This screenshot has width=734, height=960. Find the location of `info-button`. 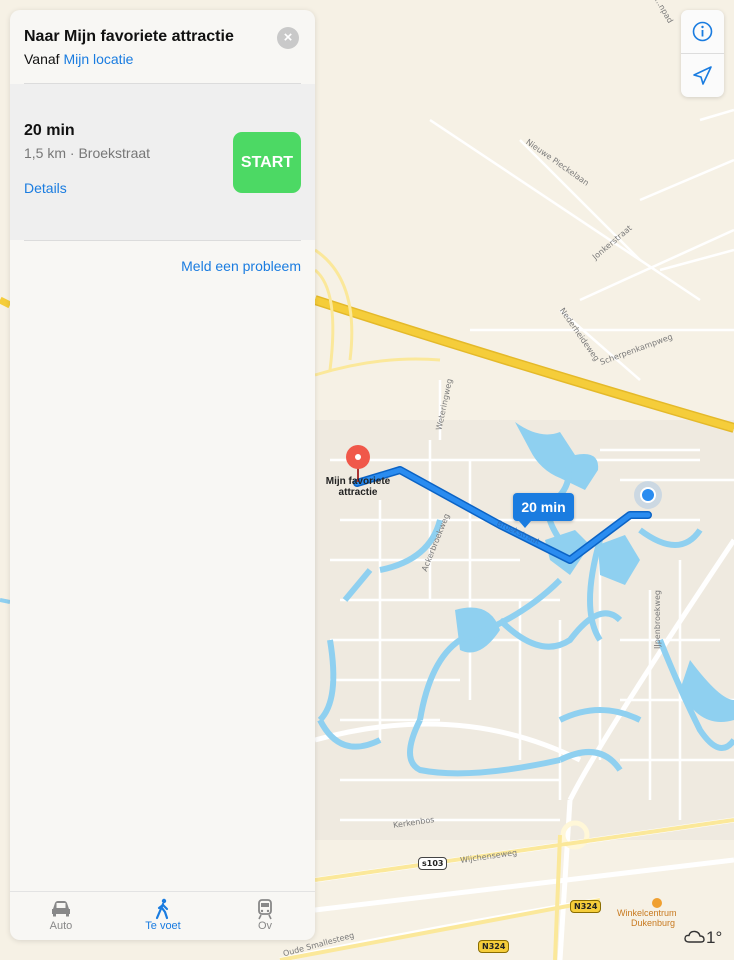

info-button is located at coordinates (702, 31).